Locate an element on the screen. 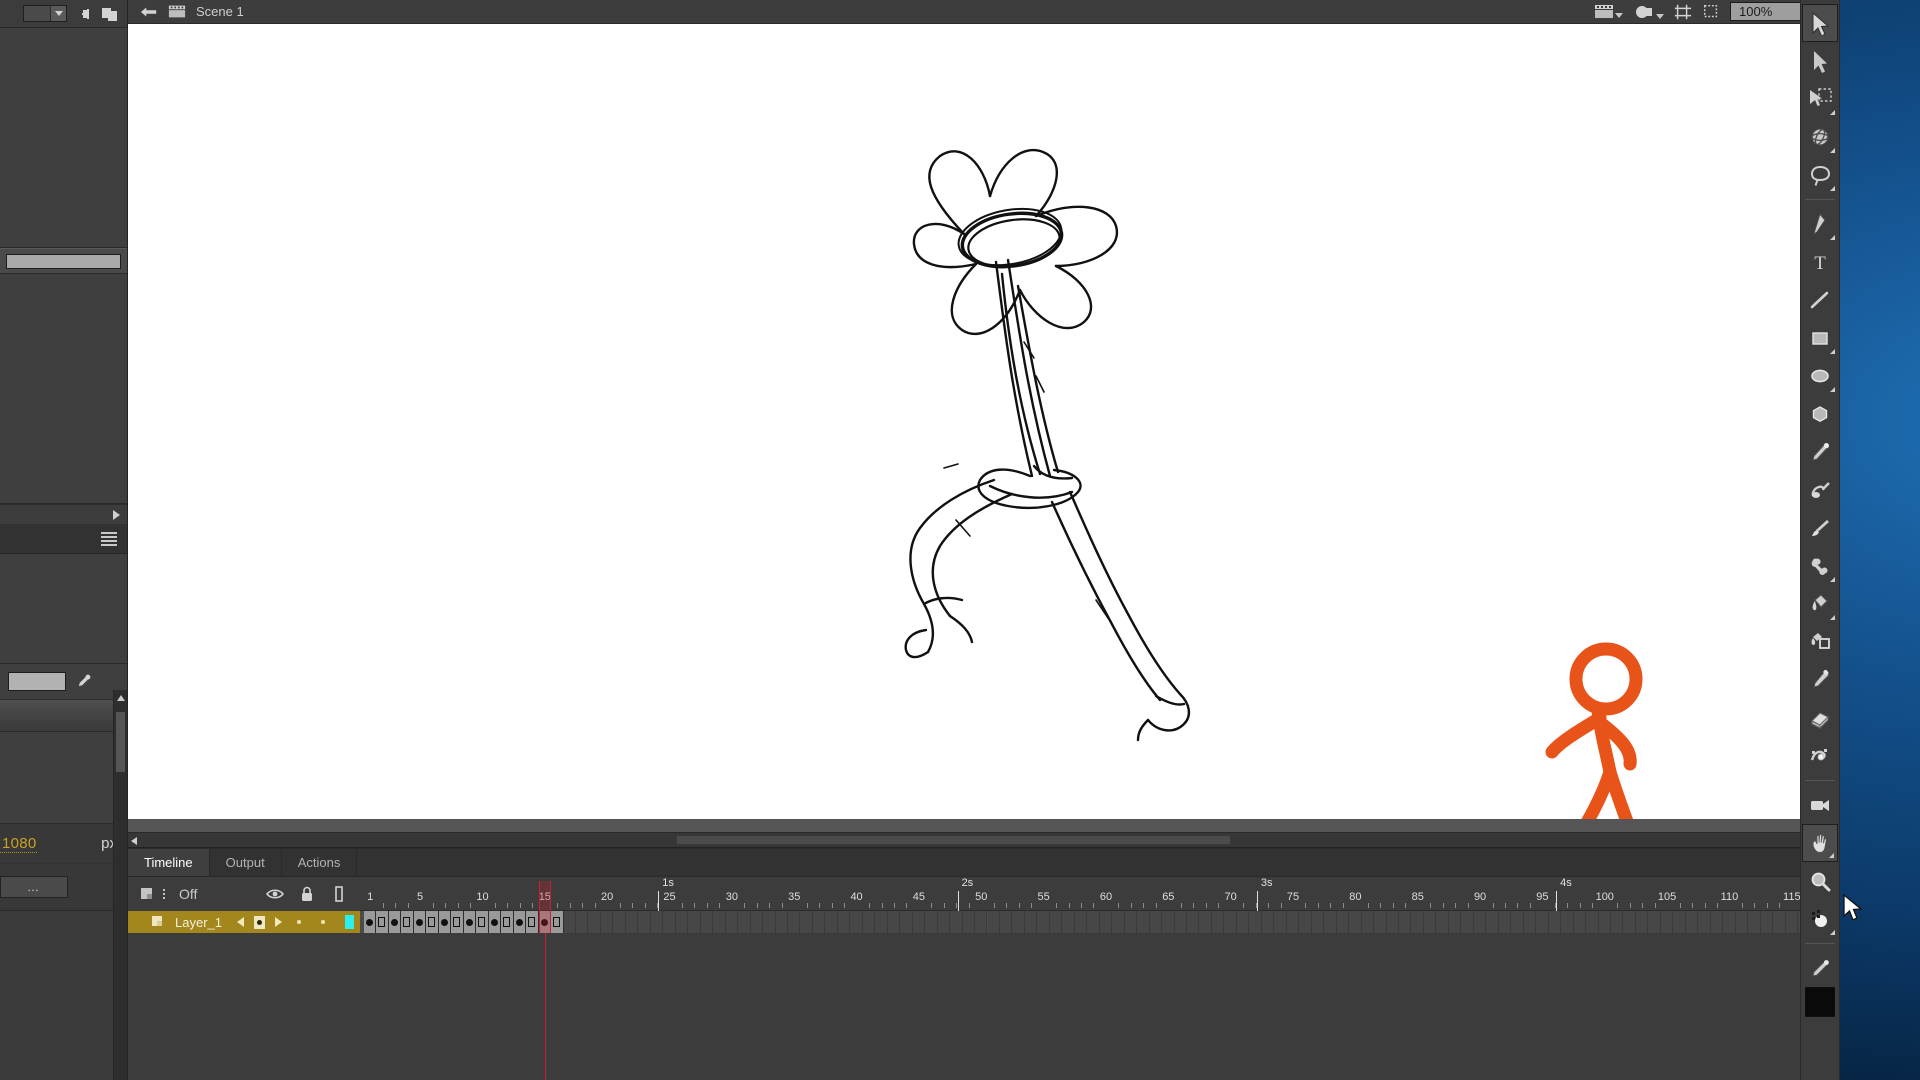 Image resolution: width=1920 pixels, height=1080 pixels. pencil-tool is located at coordinates (1820, 452).